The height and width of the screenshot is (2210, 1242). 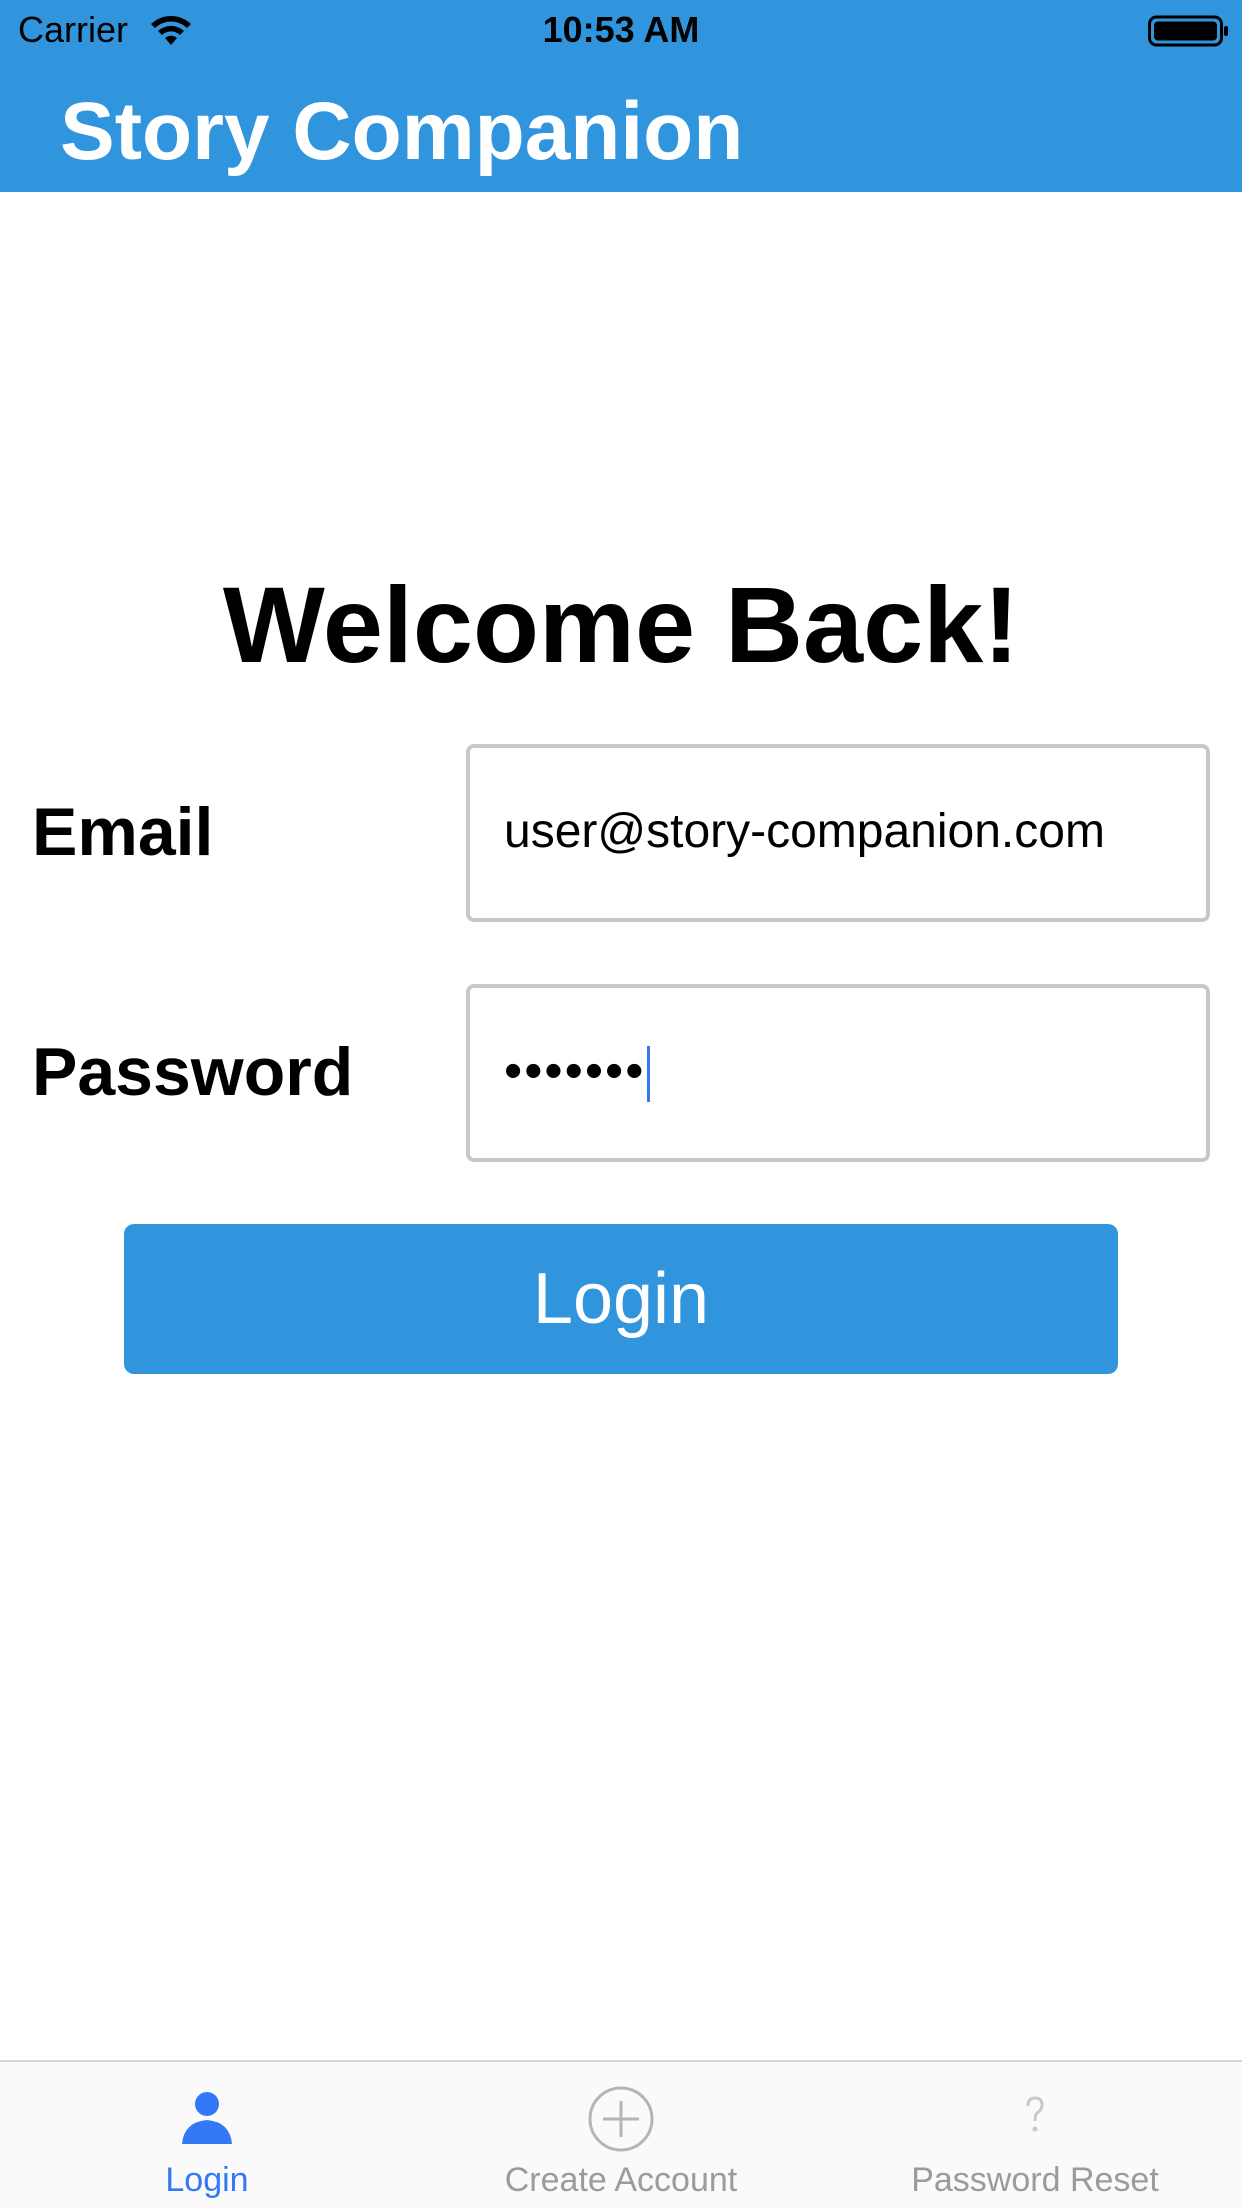 What do you see at coordinates (621, 2180) in the screenshot?
I see `tab-create-account-label: Create Account` at bounding box center [621, 2180].